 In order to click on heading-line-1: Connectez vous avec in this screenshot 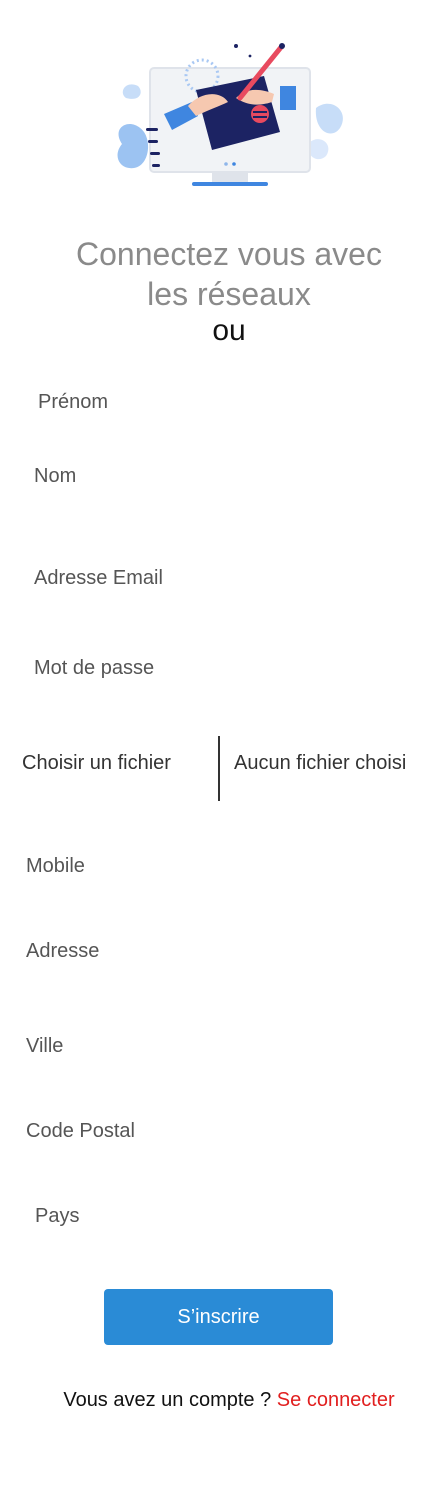, I will do `click(229, 254)`.